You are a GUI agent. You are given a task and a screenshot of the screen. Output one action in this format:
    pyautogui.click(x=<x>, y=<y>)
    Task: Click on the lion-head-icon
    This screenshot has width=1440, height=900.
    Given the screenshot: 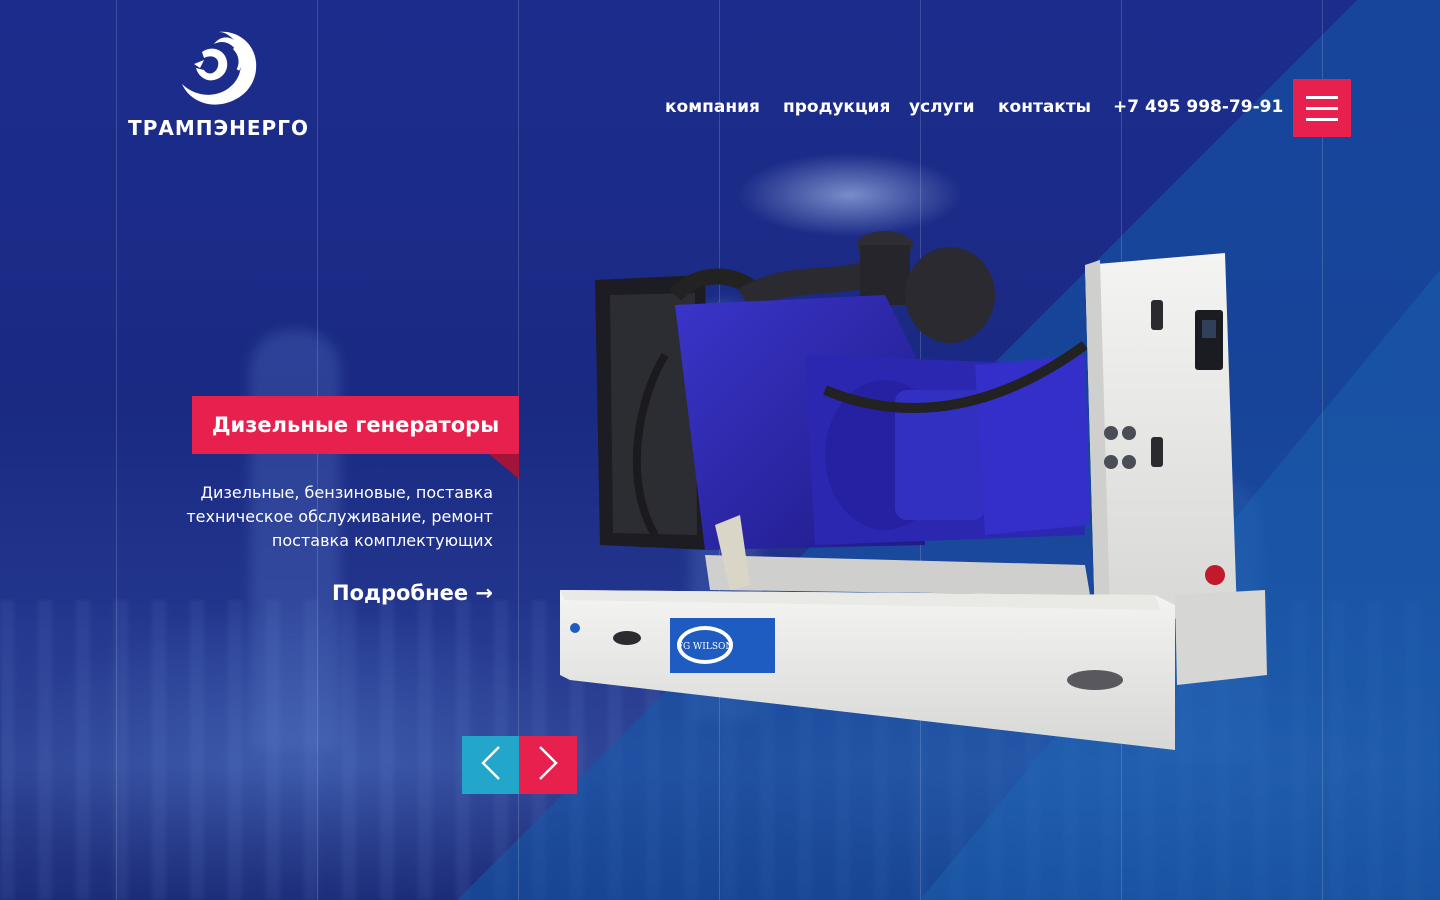 What is the action you would take?
    pyautogui.click(x=218, y=68)
    